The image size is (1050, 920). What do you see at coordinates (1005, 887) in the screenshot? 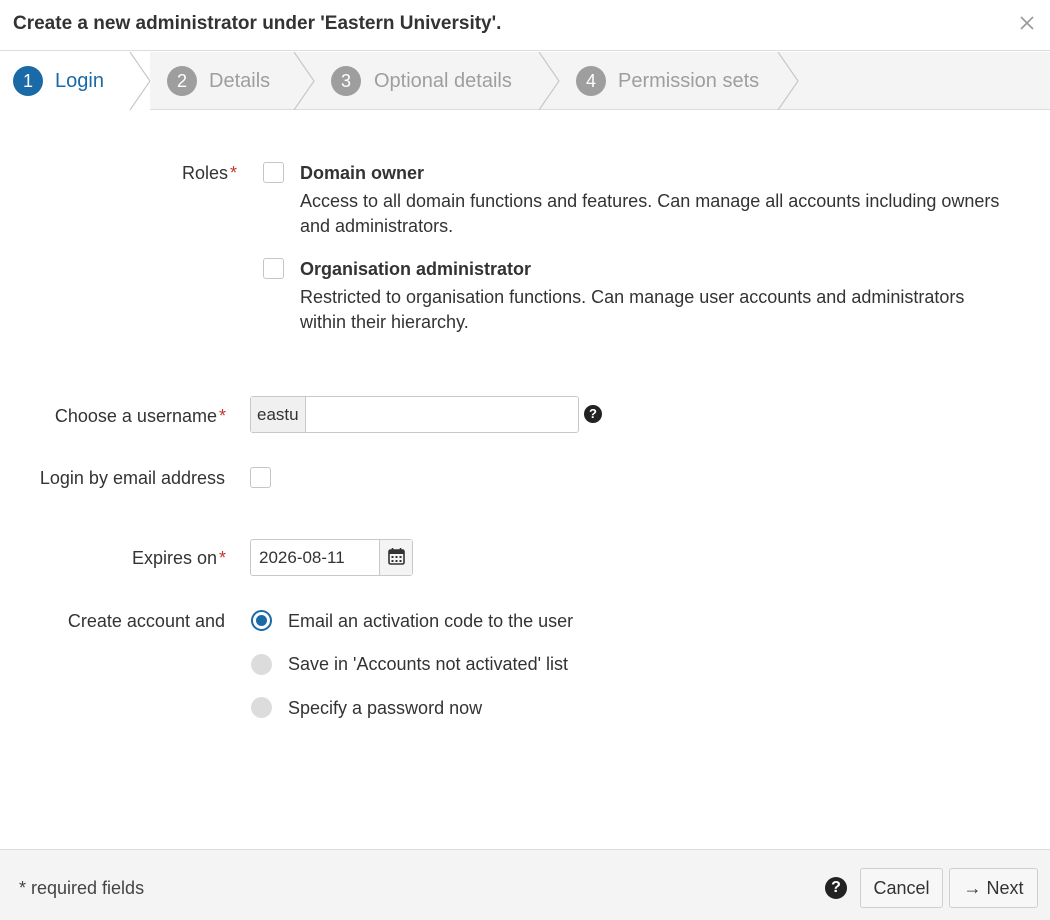
I see `next-button-label: Next` at bounding box center [1005, 887].